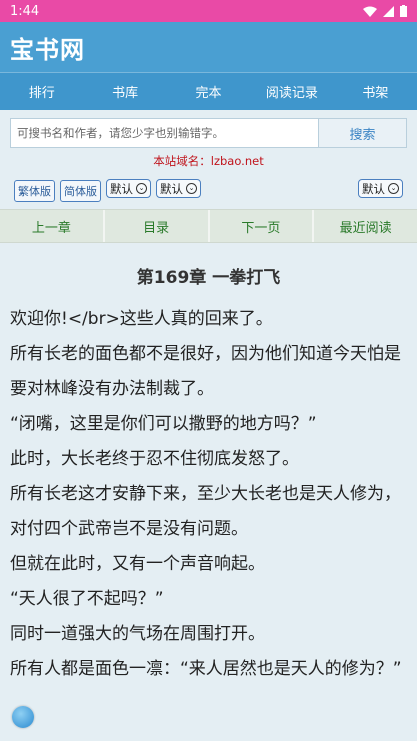 Image resolution: width=417 pixels, height=741 pixels. I want to click on wifi-icon, so click(370, 11).